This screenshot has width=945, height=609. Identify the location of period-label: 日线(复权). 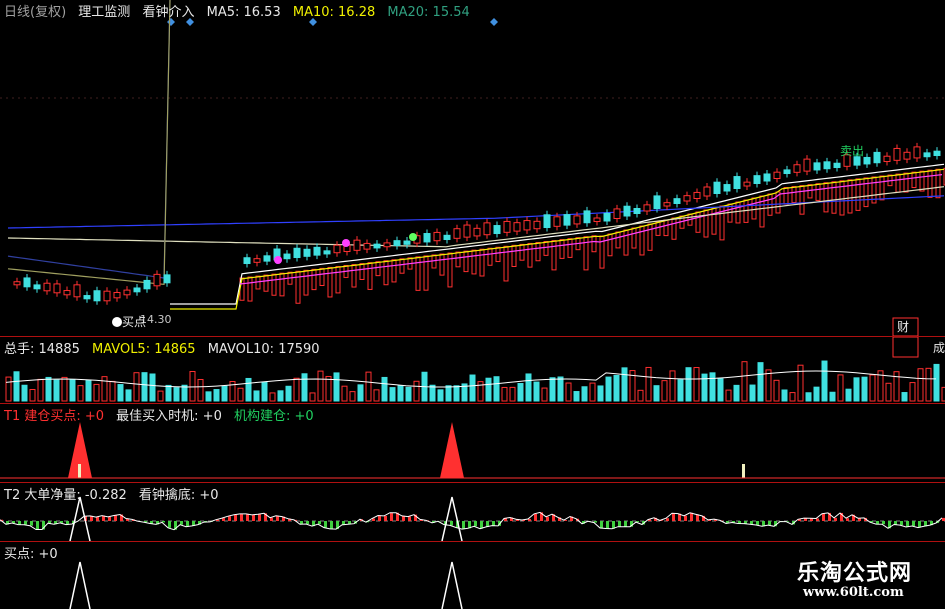
(35, 12).